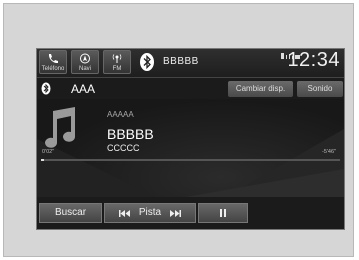 This screenshot has width=359, height=260. I want to click on source-name: BBBBB, so click(181, 61).